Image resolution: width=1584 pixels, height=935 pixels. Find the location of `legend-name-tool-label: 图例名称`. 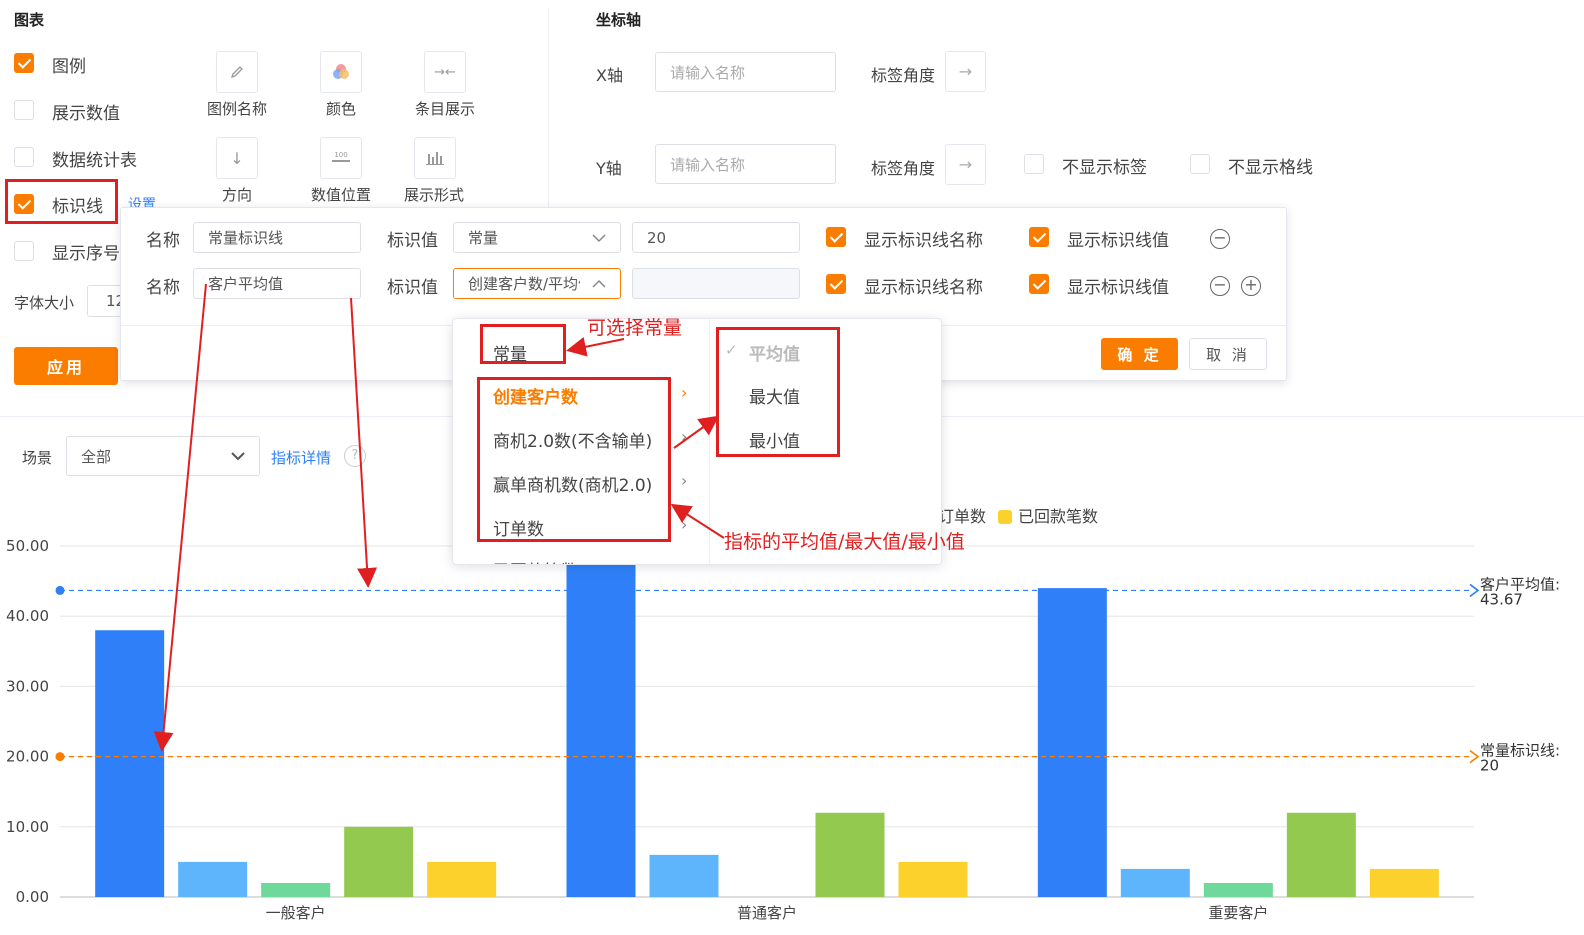

legend-name-tool-label: 图例名称 is located at coordinates (236, 109).